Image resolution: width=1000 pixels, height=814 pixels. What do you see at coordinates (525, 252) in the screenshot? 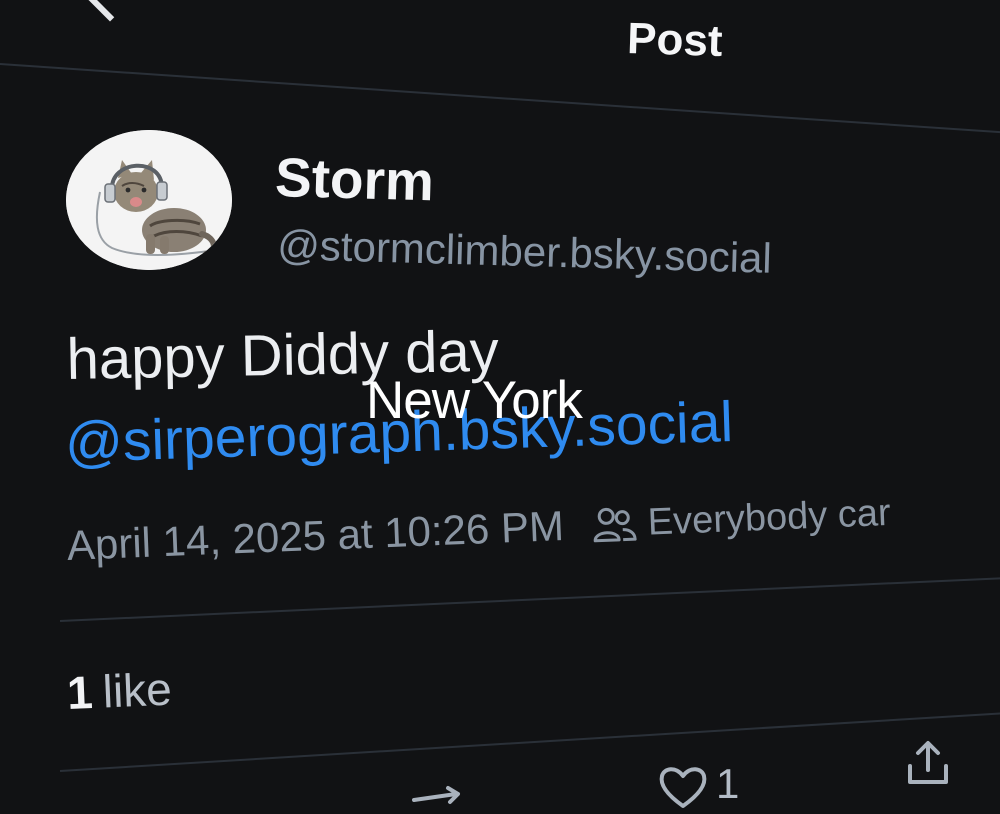
I see `author-handle: @stormclimber.bsky.social` at bounding box center [525, 252].